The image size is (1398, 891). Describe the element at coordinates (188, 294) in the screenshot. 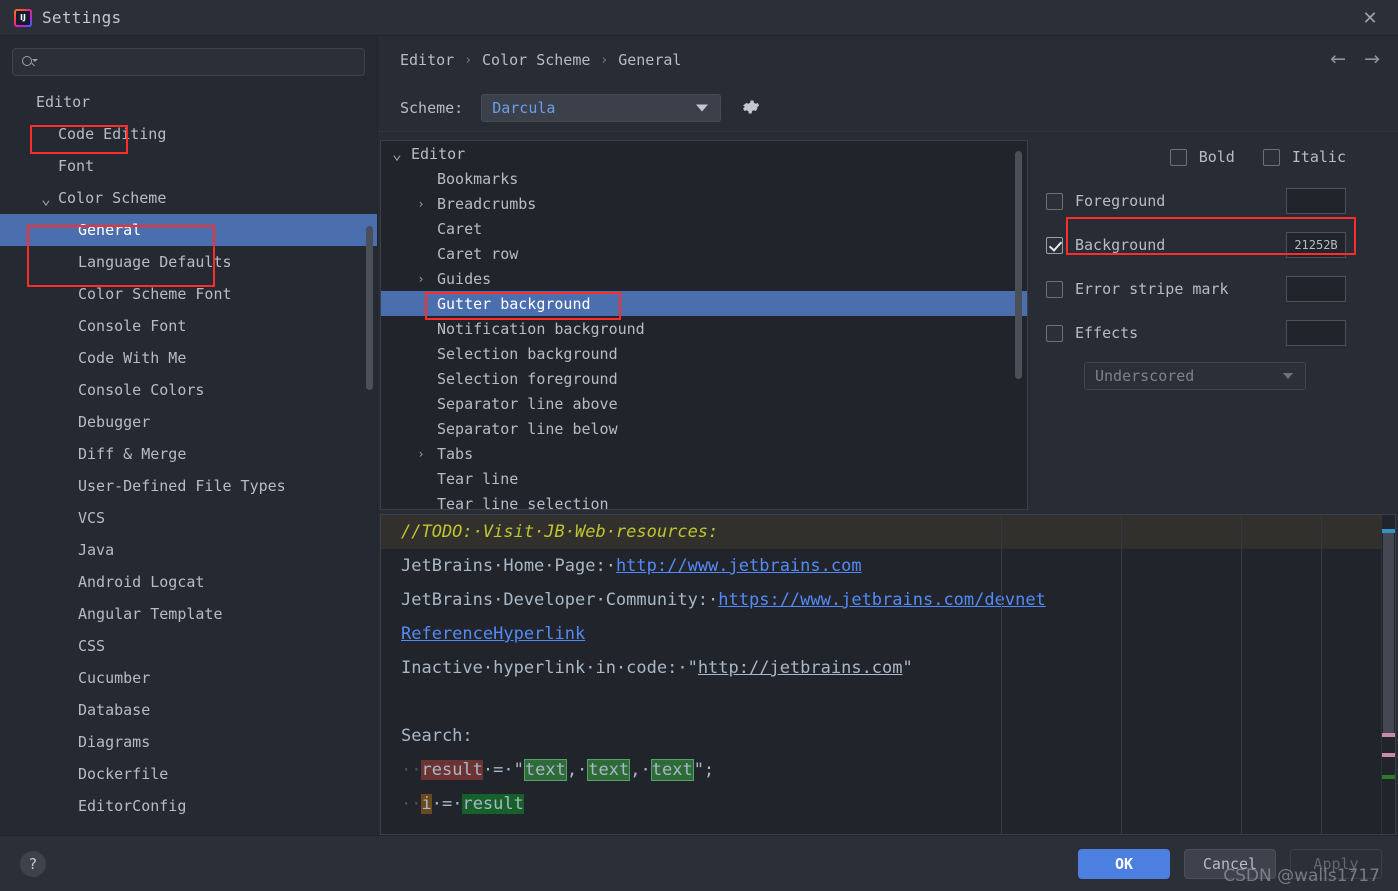

I see `sidebar-item-color-scheme-font: Color Scheme Font` at that location.